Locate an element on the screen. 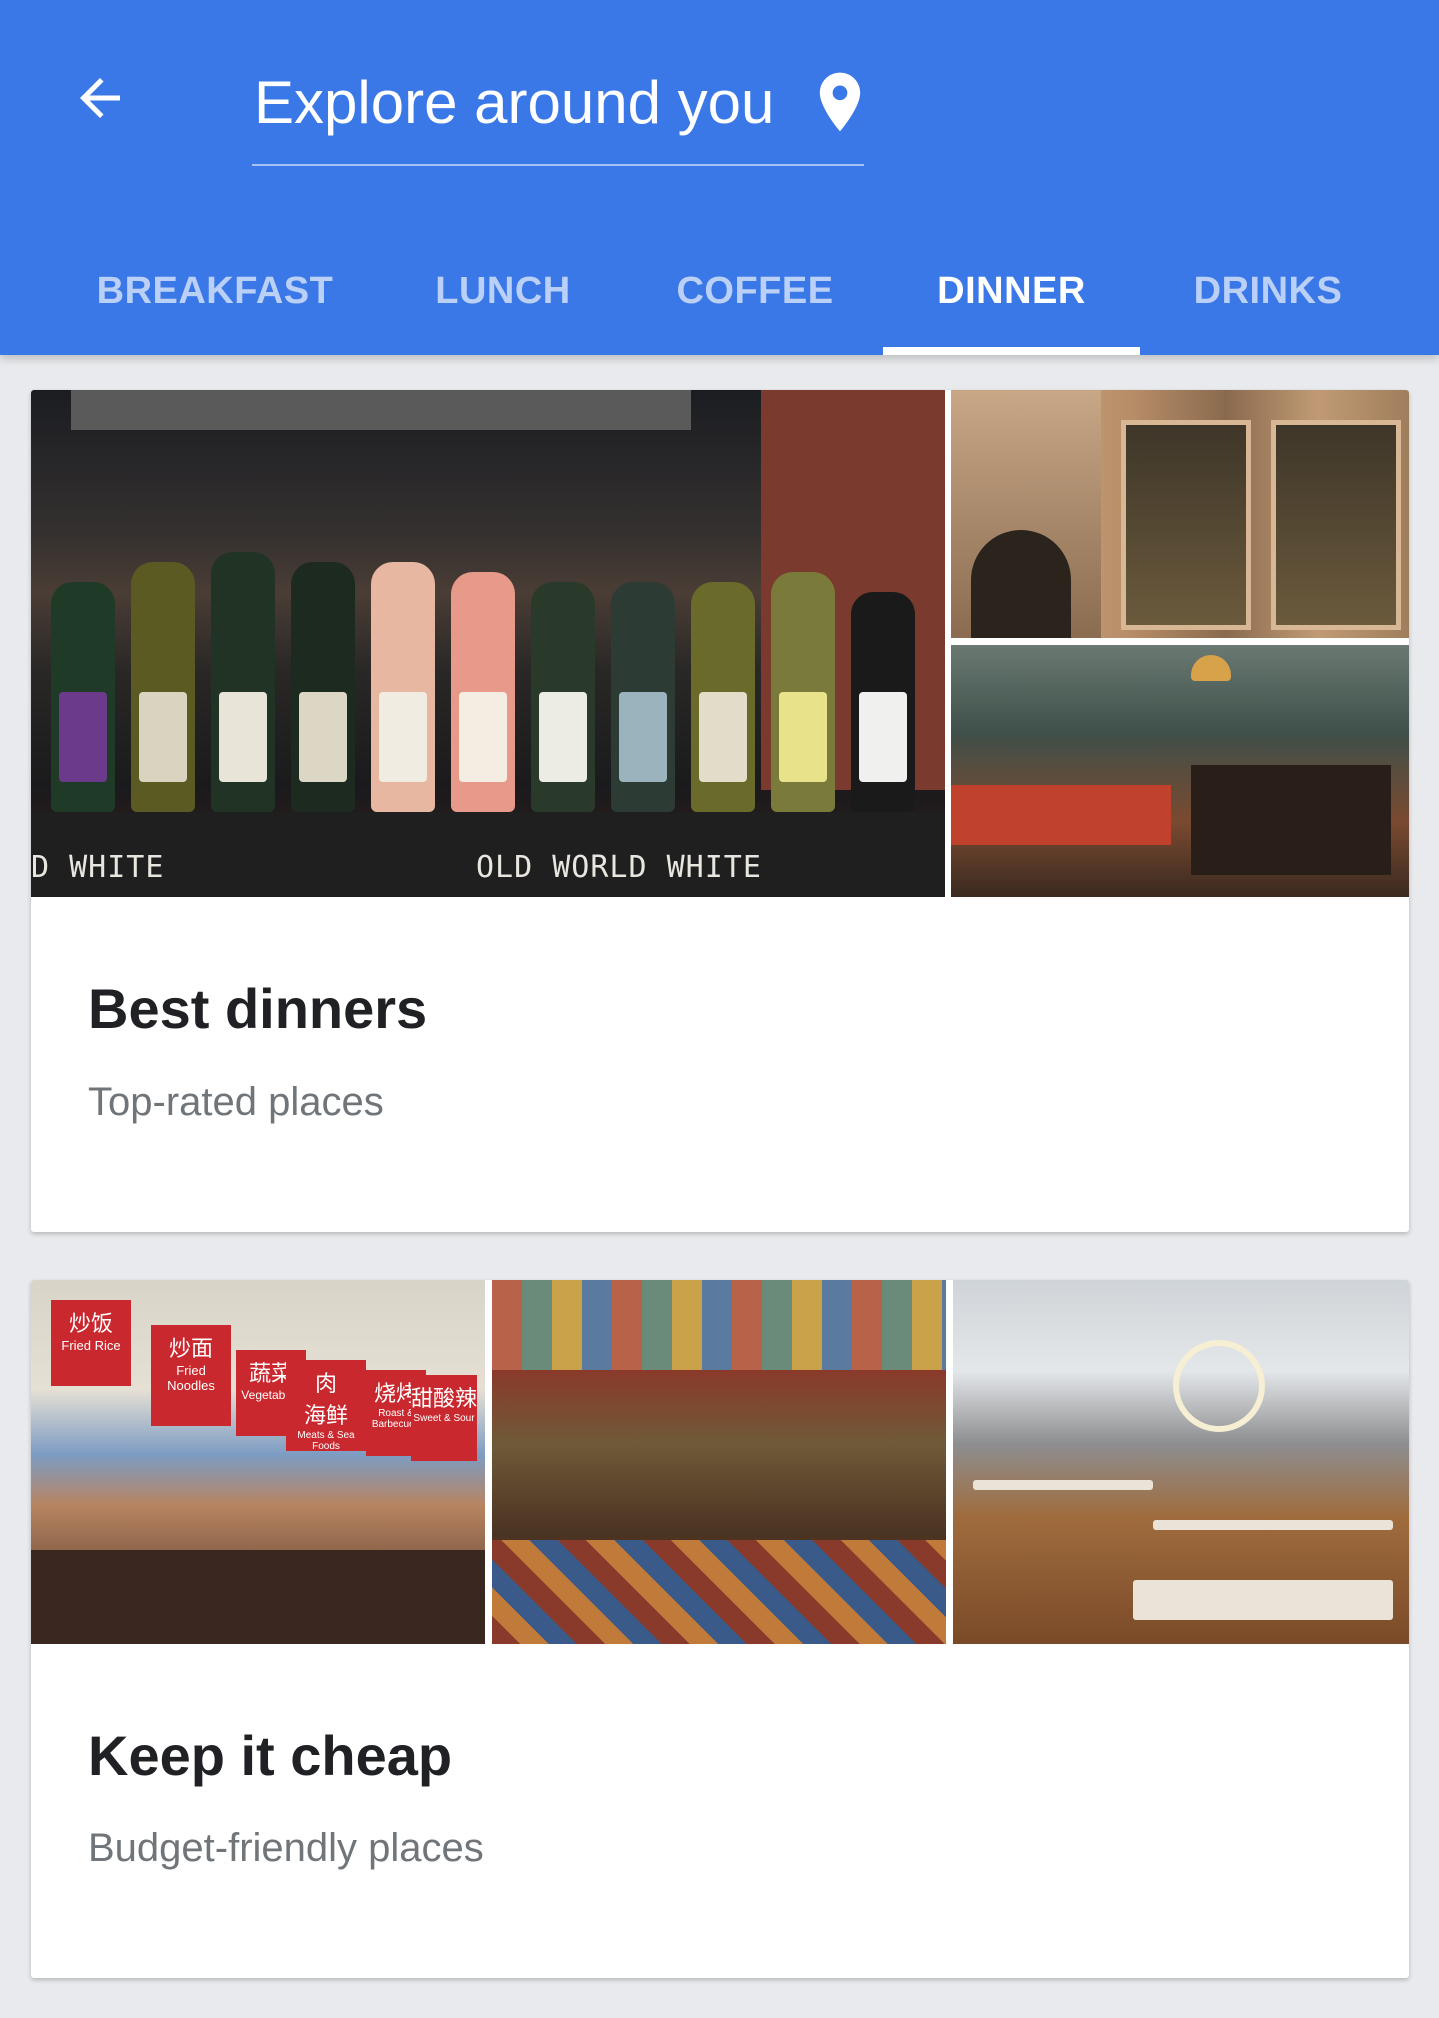 The image size is (1439, 2018). wine-sign-left: D WHITE is located at coordinates (98, 867).